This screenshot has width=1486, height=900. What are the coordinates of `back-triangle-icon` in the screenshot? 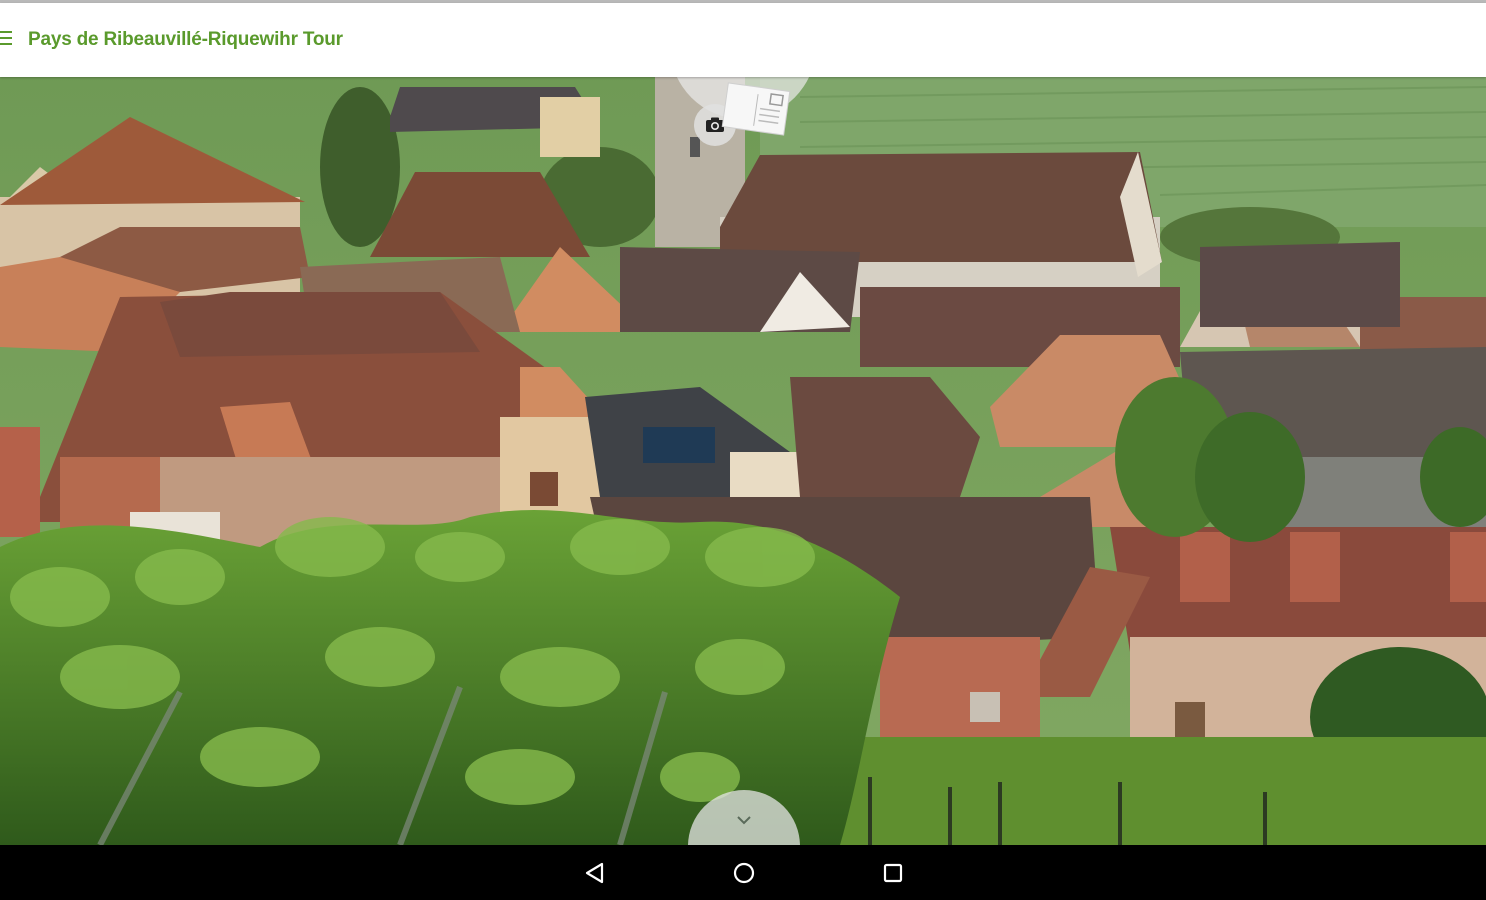 It's located at (595, 873).